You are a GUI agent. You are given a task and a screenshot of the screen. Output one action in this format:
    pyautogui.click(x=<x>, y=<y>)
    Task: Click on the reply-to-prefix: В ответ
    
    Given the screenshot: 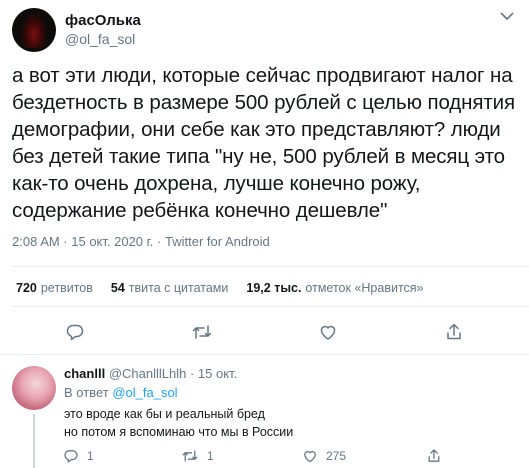 What is the action you would take?
    pyautogui.click(x=86, y=392)
    